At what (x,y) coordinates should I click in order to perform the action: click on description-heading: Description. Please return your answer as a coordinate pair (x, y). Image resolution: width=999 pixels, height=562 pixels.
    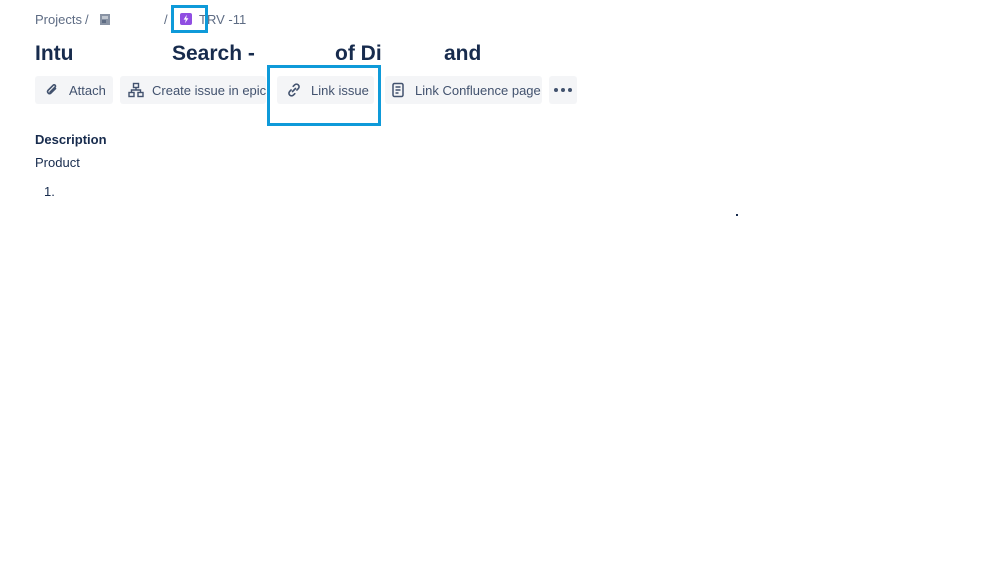
    Looking at the image, I should click on (71, 139).